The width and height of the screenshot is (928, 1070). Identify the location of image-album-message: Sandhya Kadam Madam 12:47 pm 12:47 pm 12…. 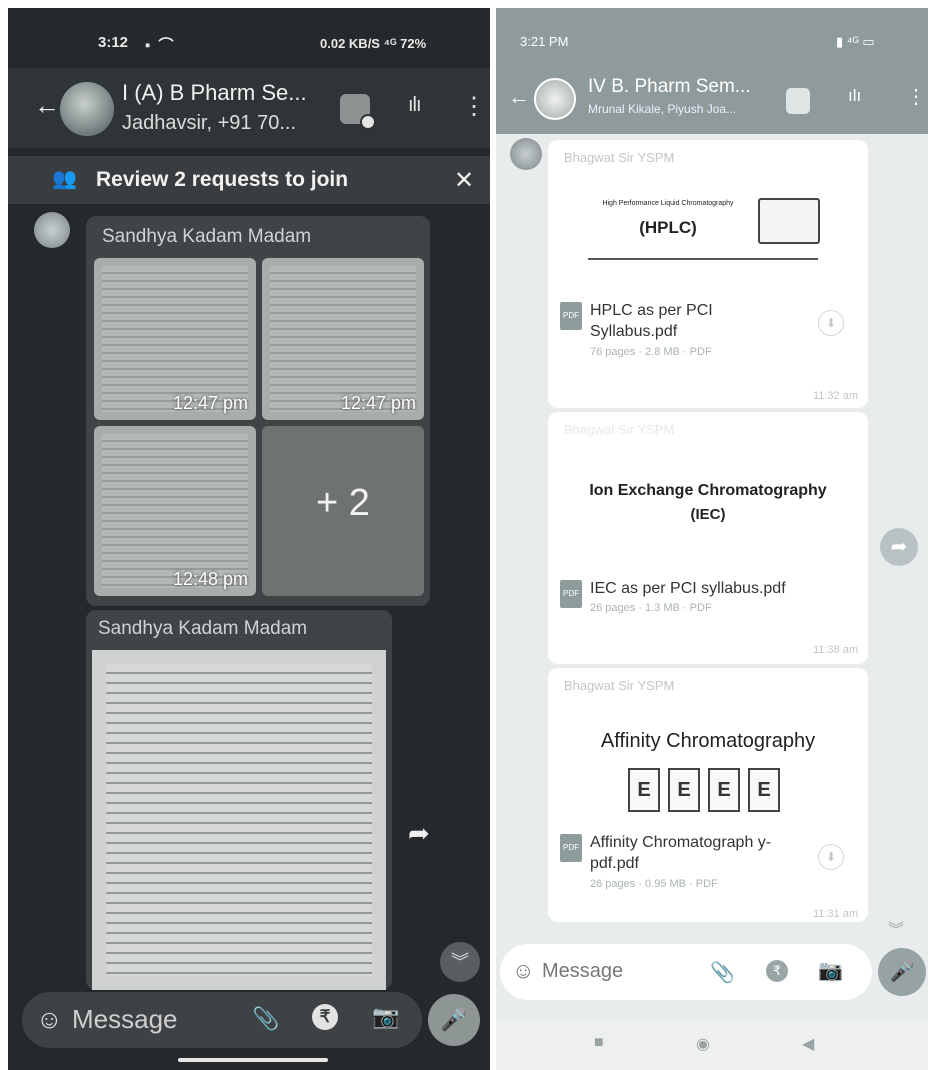
(258, 411).